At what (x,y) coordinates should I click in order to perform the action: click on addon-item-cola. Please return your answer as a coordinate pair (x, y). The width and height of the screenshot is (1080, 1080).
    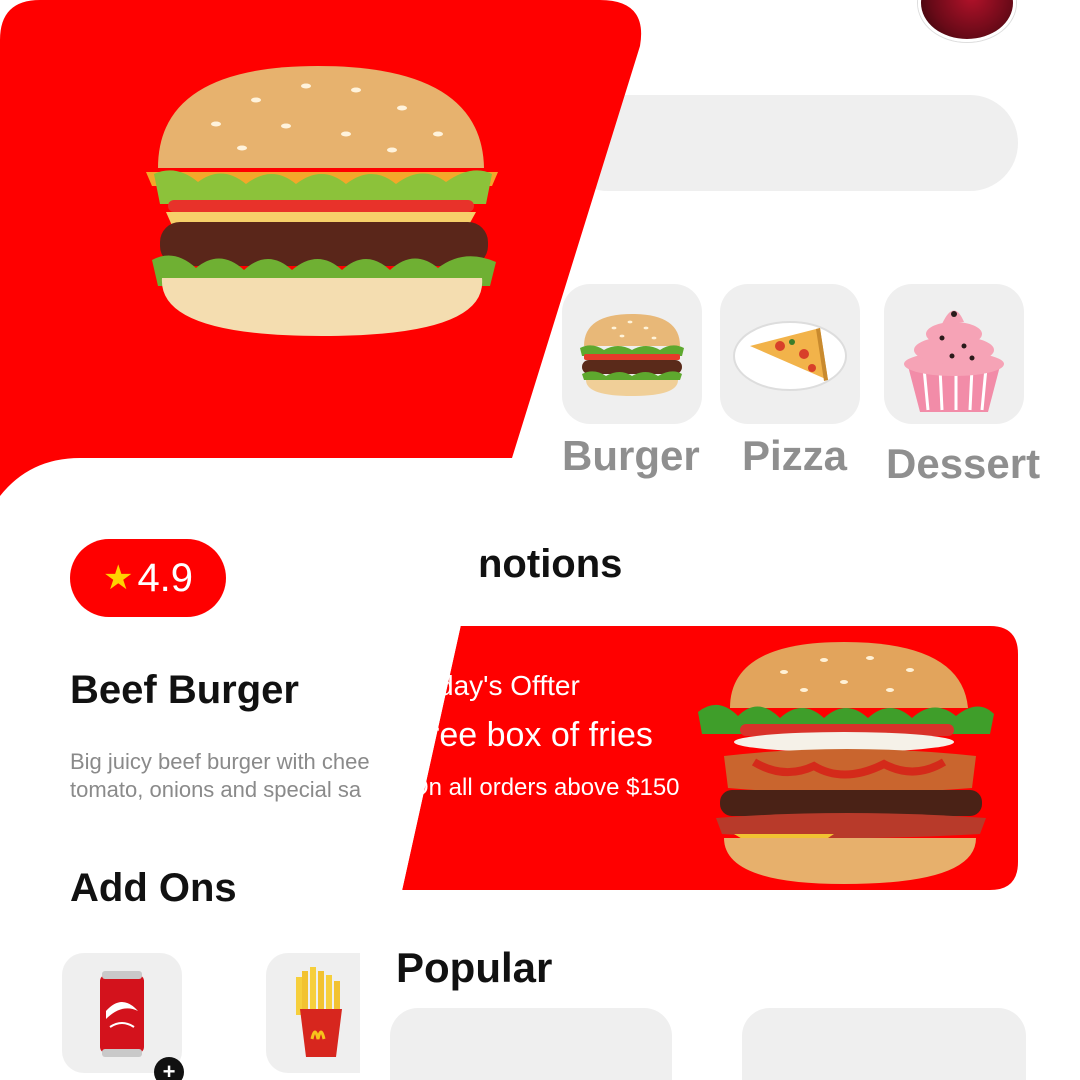
    Looking at the image, I should click on (122, 1013).